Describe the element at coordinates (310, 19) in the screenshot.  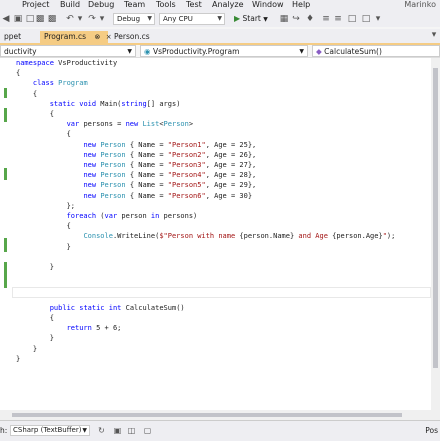
I see `bookmark-icon: ♦` at that location.